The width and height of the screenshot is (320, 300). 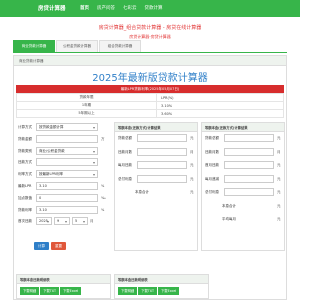 What do you see at coordinates (150, 78) in the screenshot?
I see `calculator-title: 2025年最新版贷款计算器` at bounding box center [150, 78].